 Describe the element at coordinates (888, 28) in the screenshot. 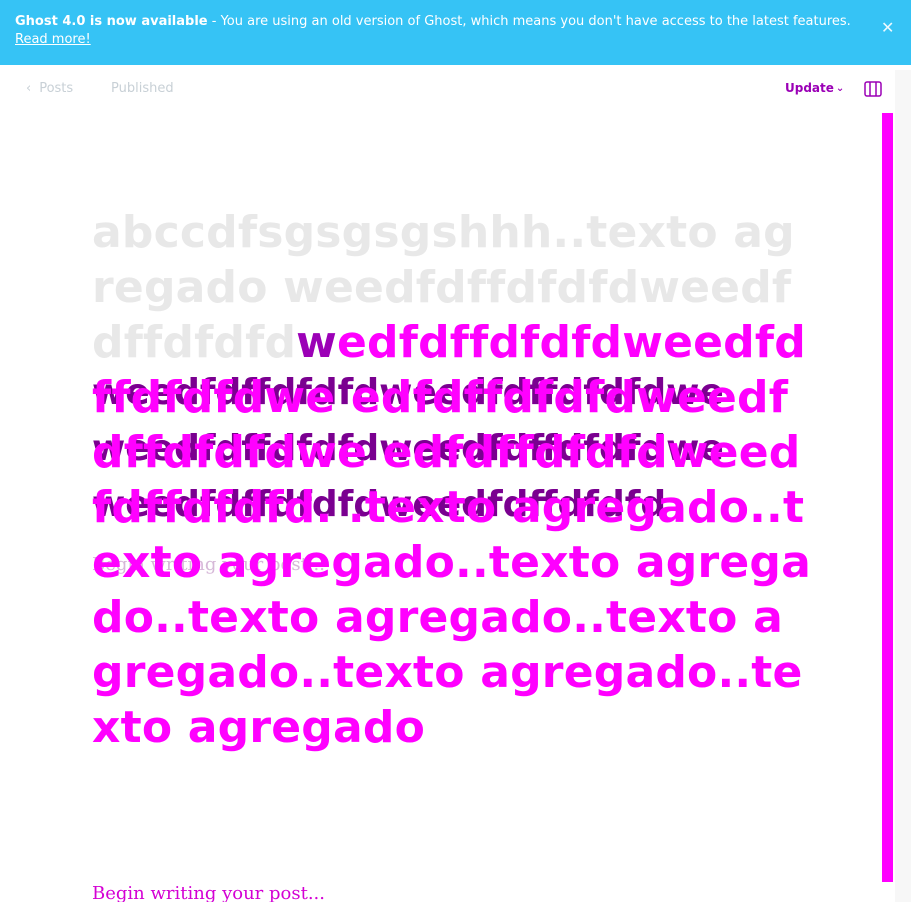

I see `close-icon: ✕` at that location.